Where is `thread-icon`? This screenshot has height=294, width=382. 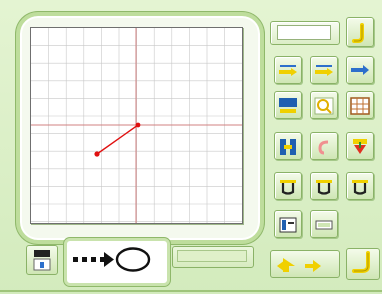
thread-icon is located at coordinates (323, 147).